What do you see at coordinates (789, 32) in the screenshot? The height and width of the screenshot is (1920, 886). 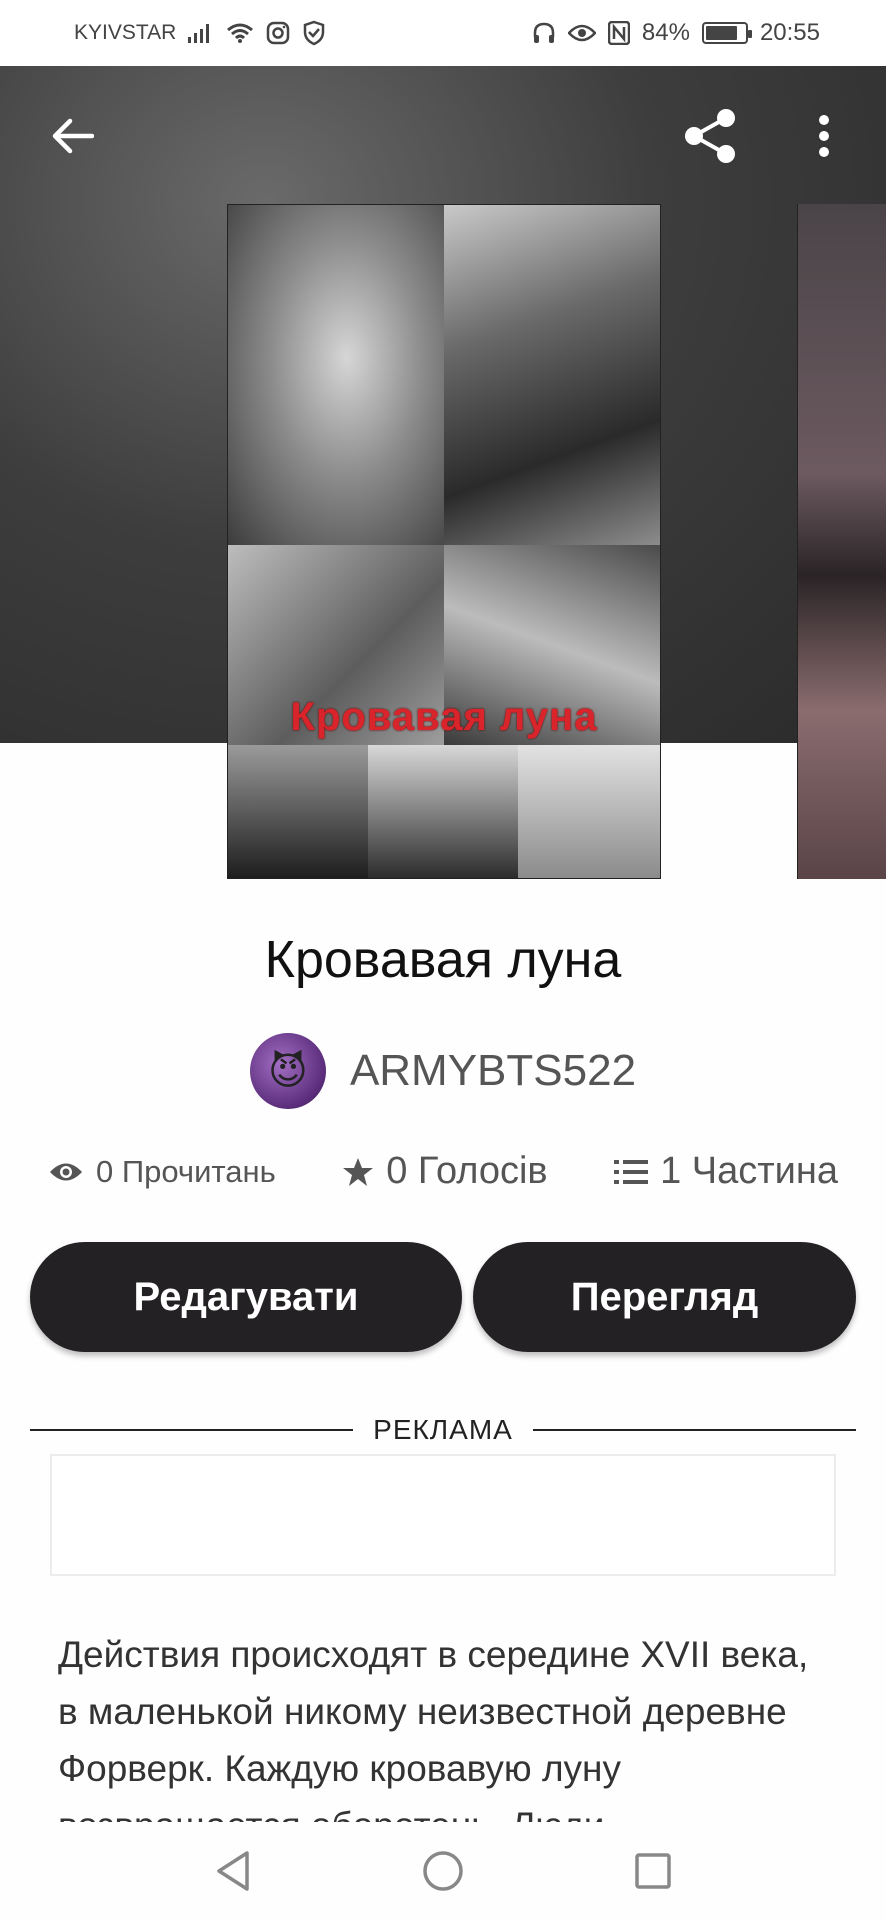 I see `clock: 20:55` at bounding box center [789, 32].